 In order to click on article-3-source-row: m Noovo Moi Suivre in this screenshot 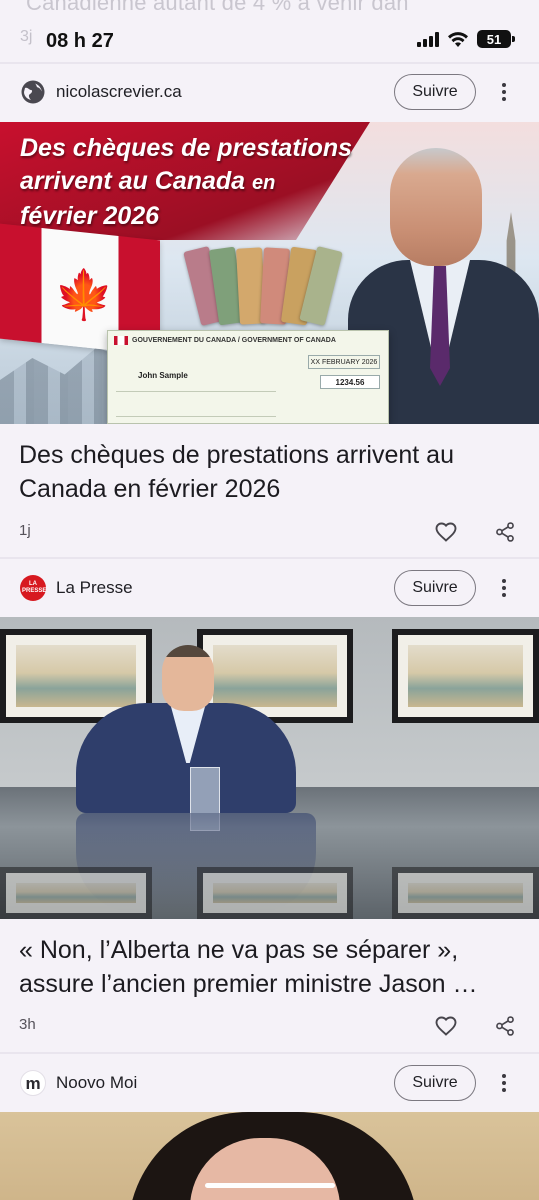, I will do `click(269, 1083)`.